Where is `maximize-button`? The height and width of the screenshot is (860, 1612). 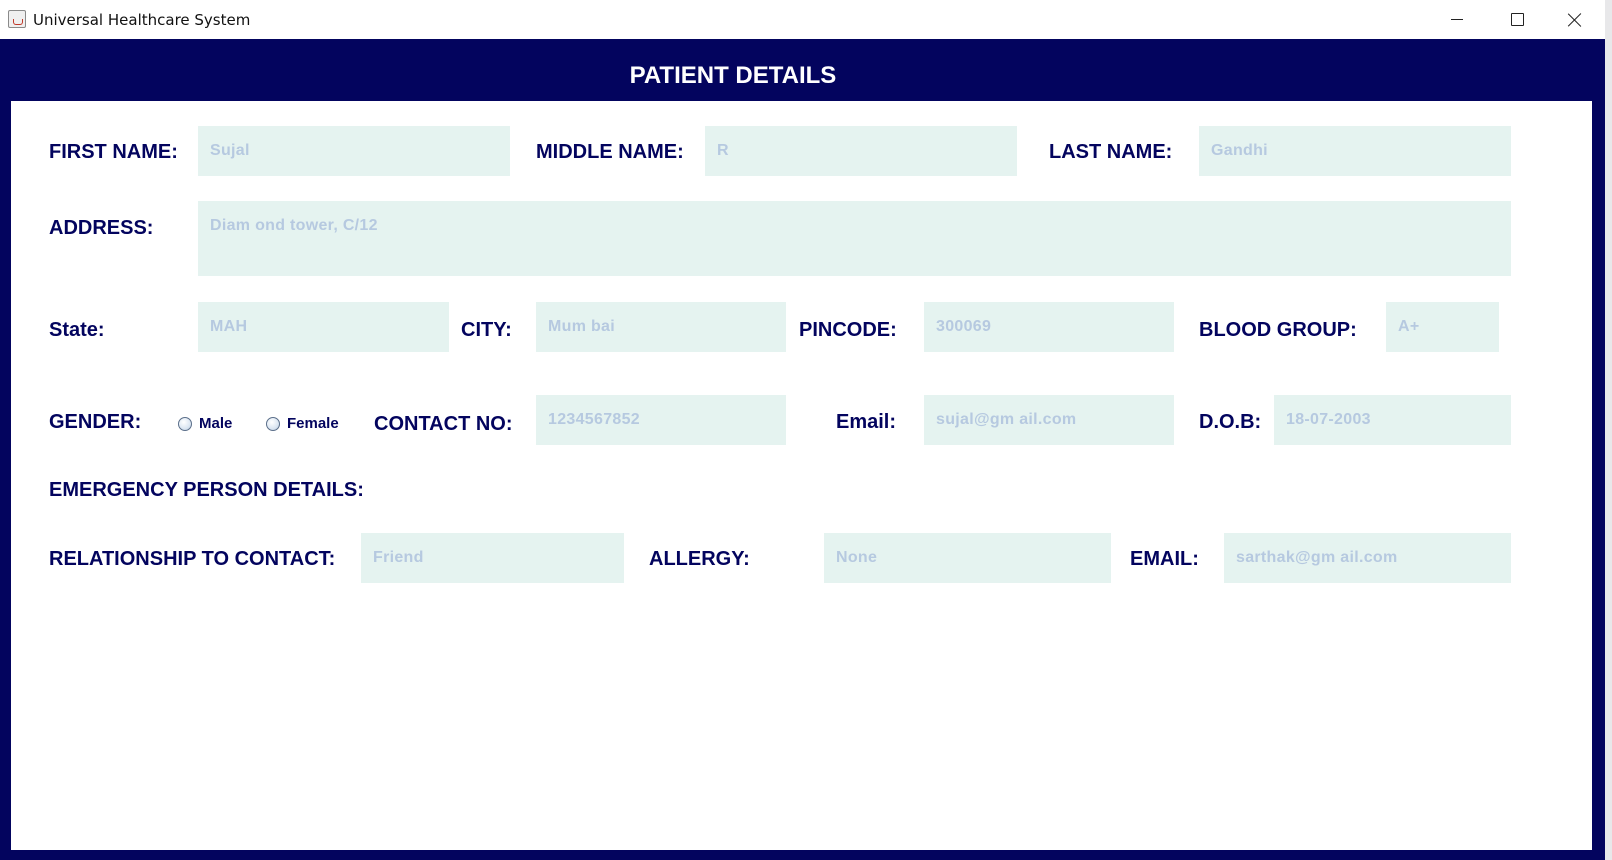
maximize-button is located at coordinates (1517, 19).